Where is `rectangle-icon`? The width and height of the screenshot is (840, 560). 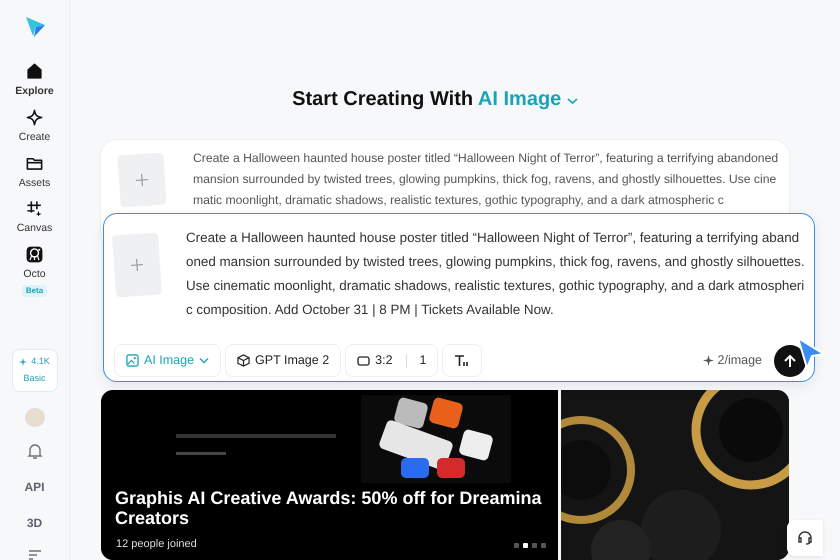 rectangle-icon is located at coordinates (363, 361).